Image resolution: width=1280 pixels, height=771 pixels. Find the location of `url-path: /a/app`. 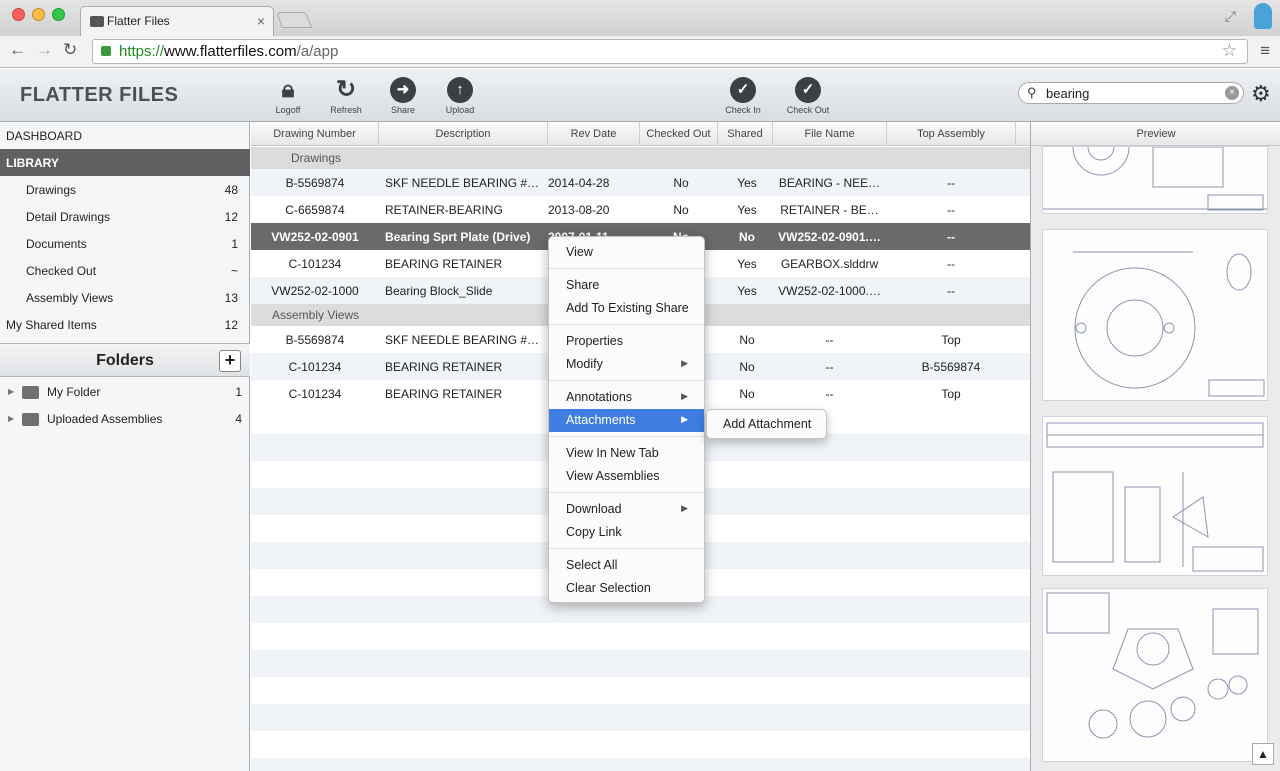

url-path: /a/app is located at coordinates (317, 51).